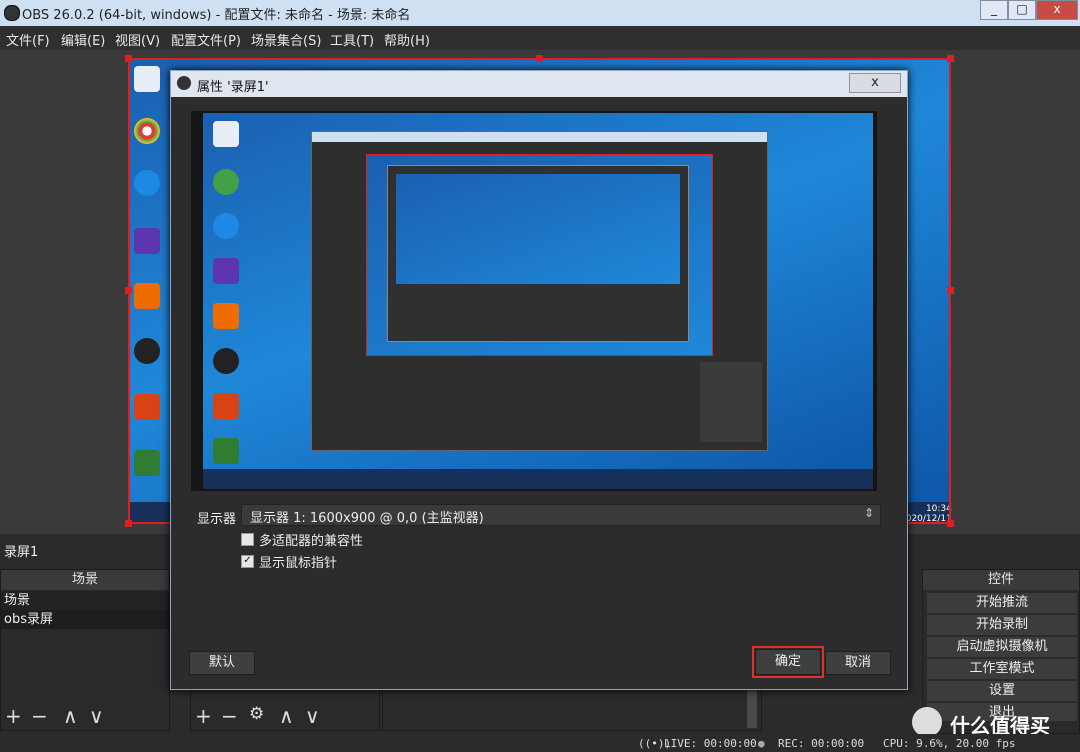 The image size is (1080, 752). I want to click on dialog-close-button: x, so click(875, 83).